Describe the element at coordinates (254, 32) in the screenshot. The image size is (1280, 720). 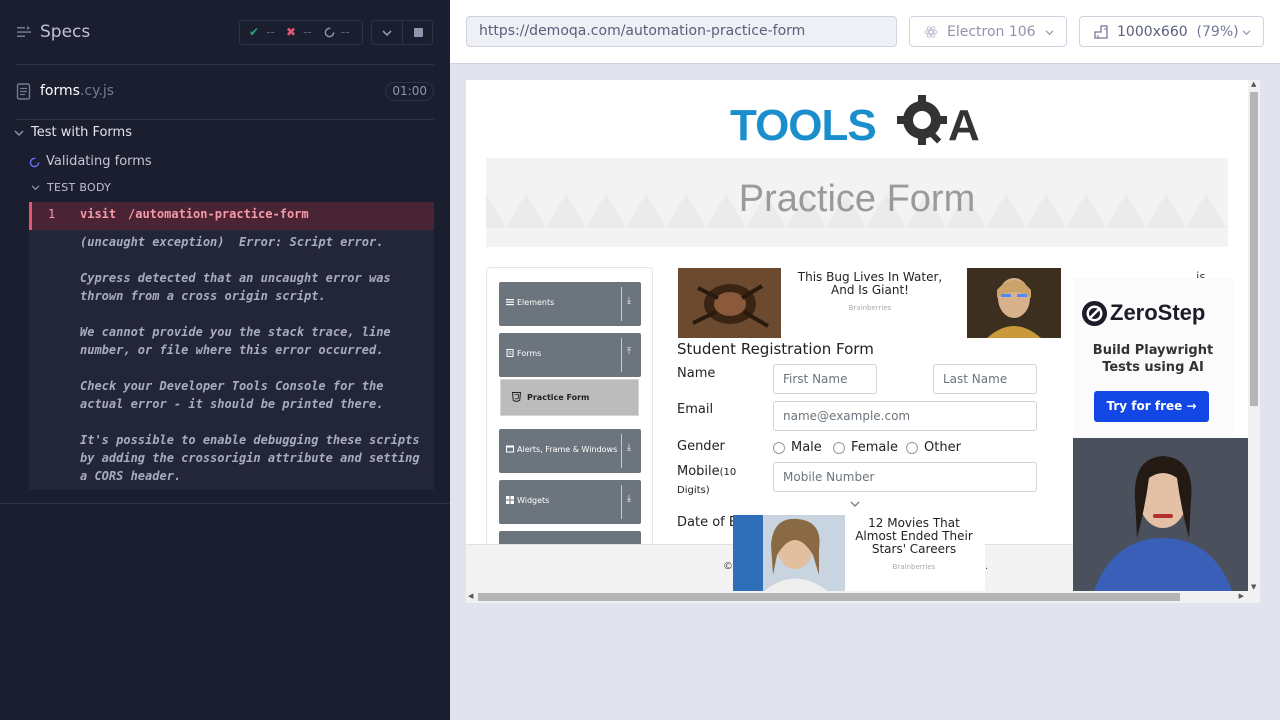
I see `check-icon: ✔` at that location.